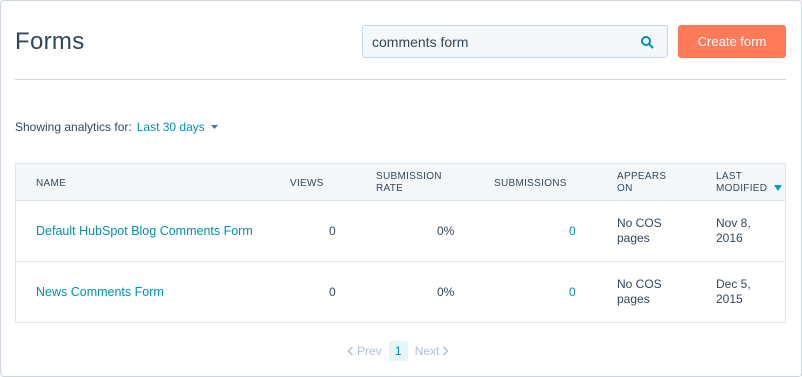  Describe the element at coordinates (641, 183) in the screenshot. I see `column-header-appears-on: APPEARS ON` at that location.